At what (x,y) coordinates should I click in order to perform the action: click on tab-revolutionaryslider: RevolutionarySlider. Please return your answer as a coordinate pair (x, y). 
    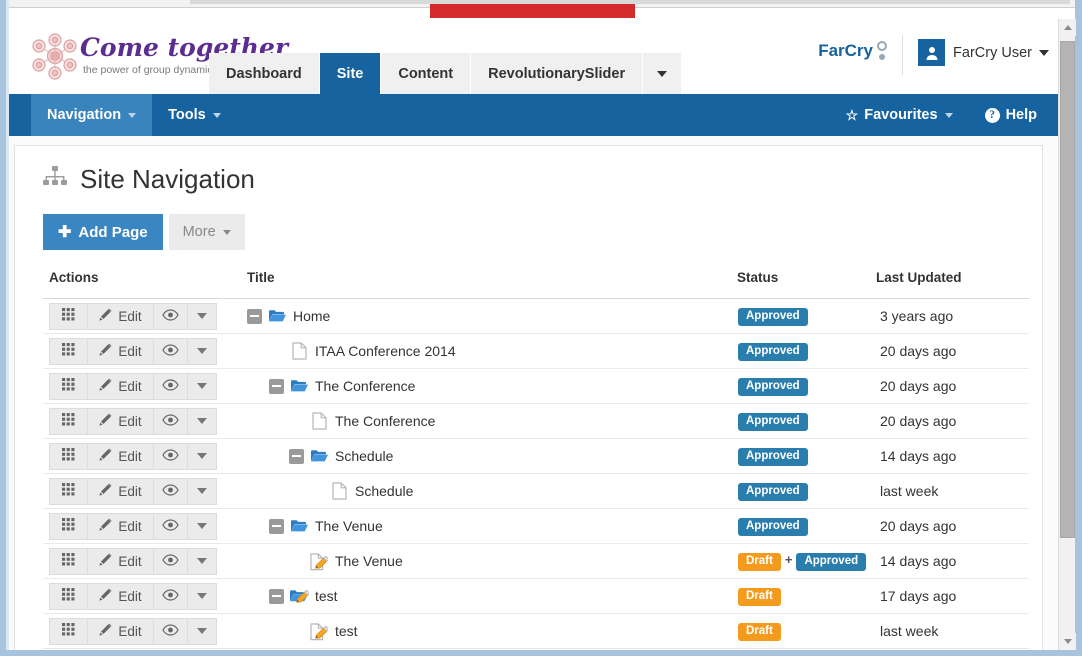
    Looking at the image, I should click on (557, 73).